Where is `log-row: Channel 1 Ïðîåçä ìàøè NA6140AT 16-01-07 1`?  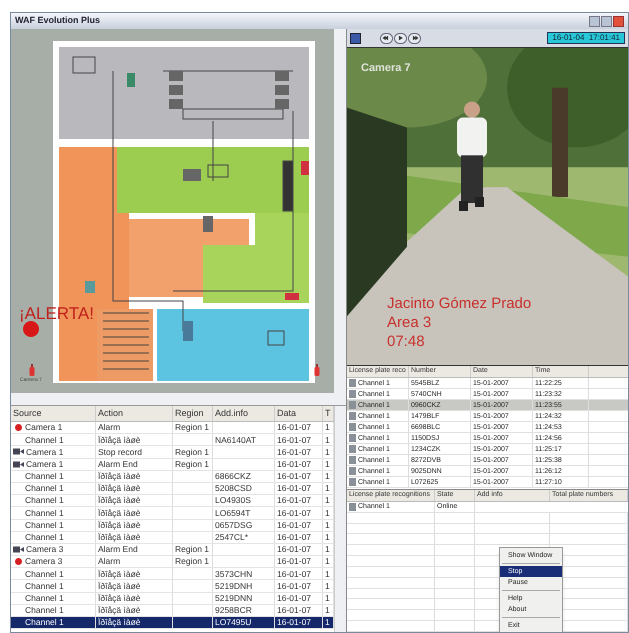
log-row: Channel 1 Ïðîåçä ìàøè NA6140AT 16-01-07 1 is located at coordinates (172, 440).